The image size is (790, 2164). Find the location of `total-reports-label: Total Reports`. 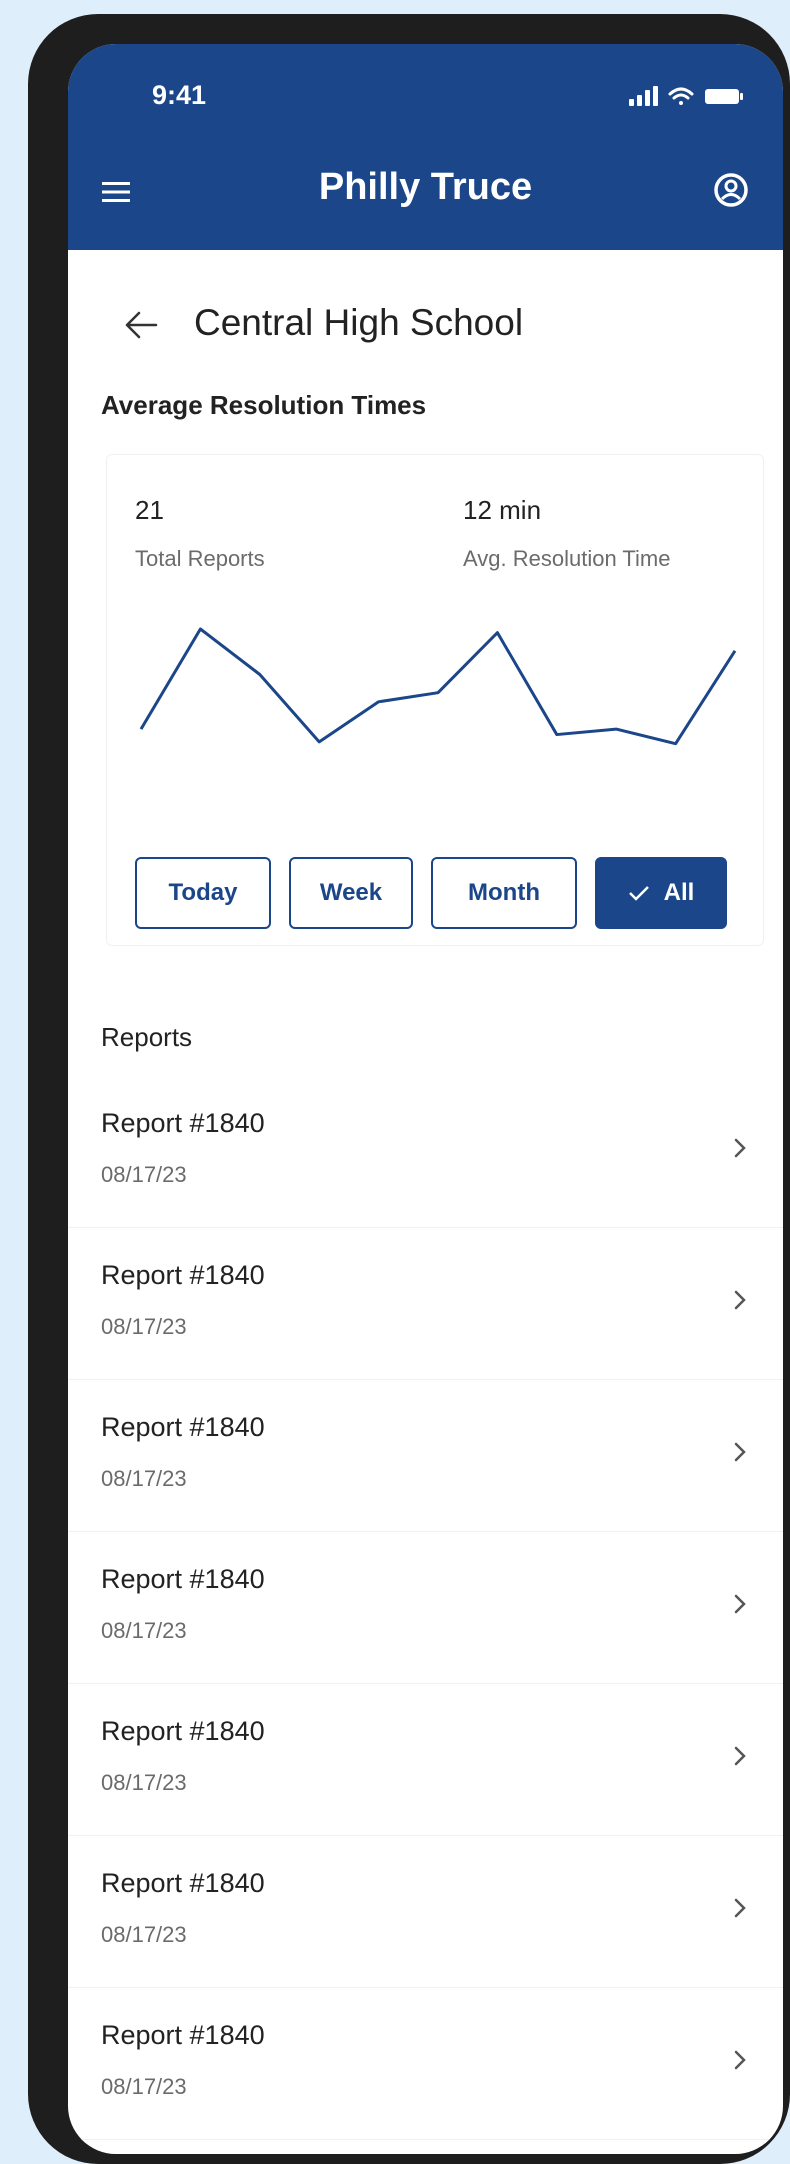

total-reports-label: Total Reports is located at coordinates (200, 559).